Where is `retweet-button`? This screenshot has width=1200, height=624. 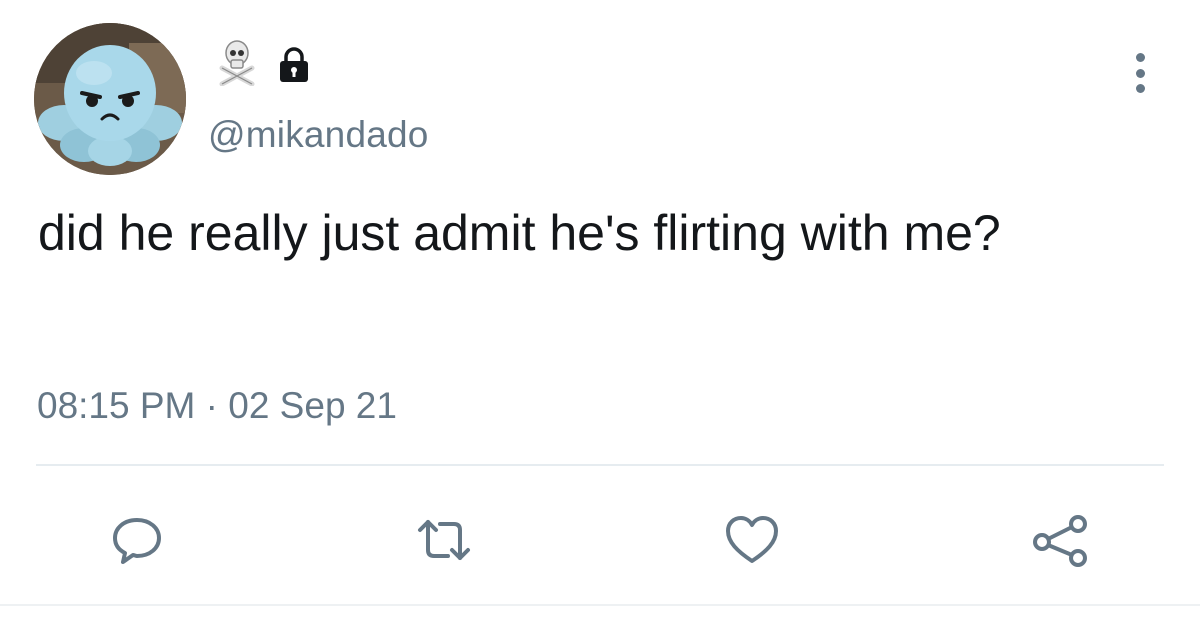 retweet-button is located at coordinates (444, 540).